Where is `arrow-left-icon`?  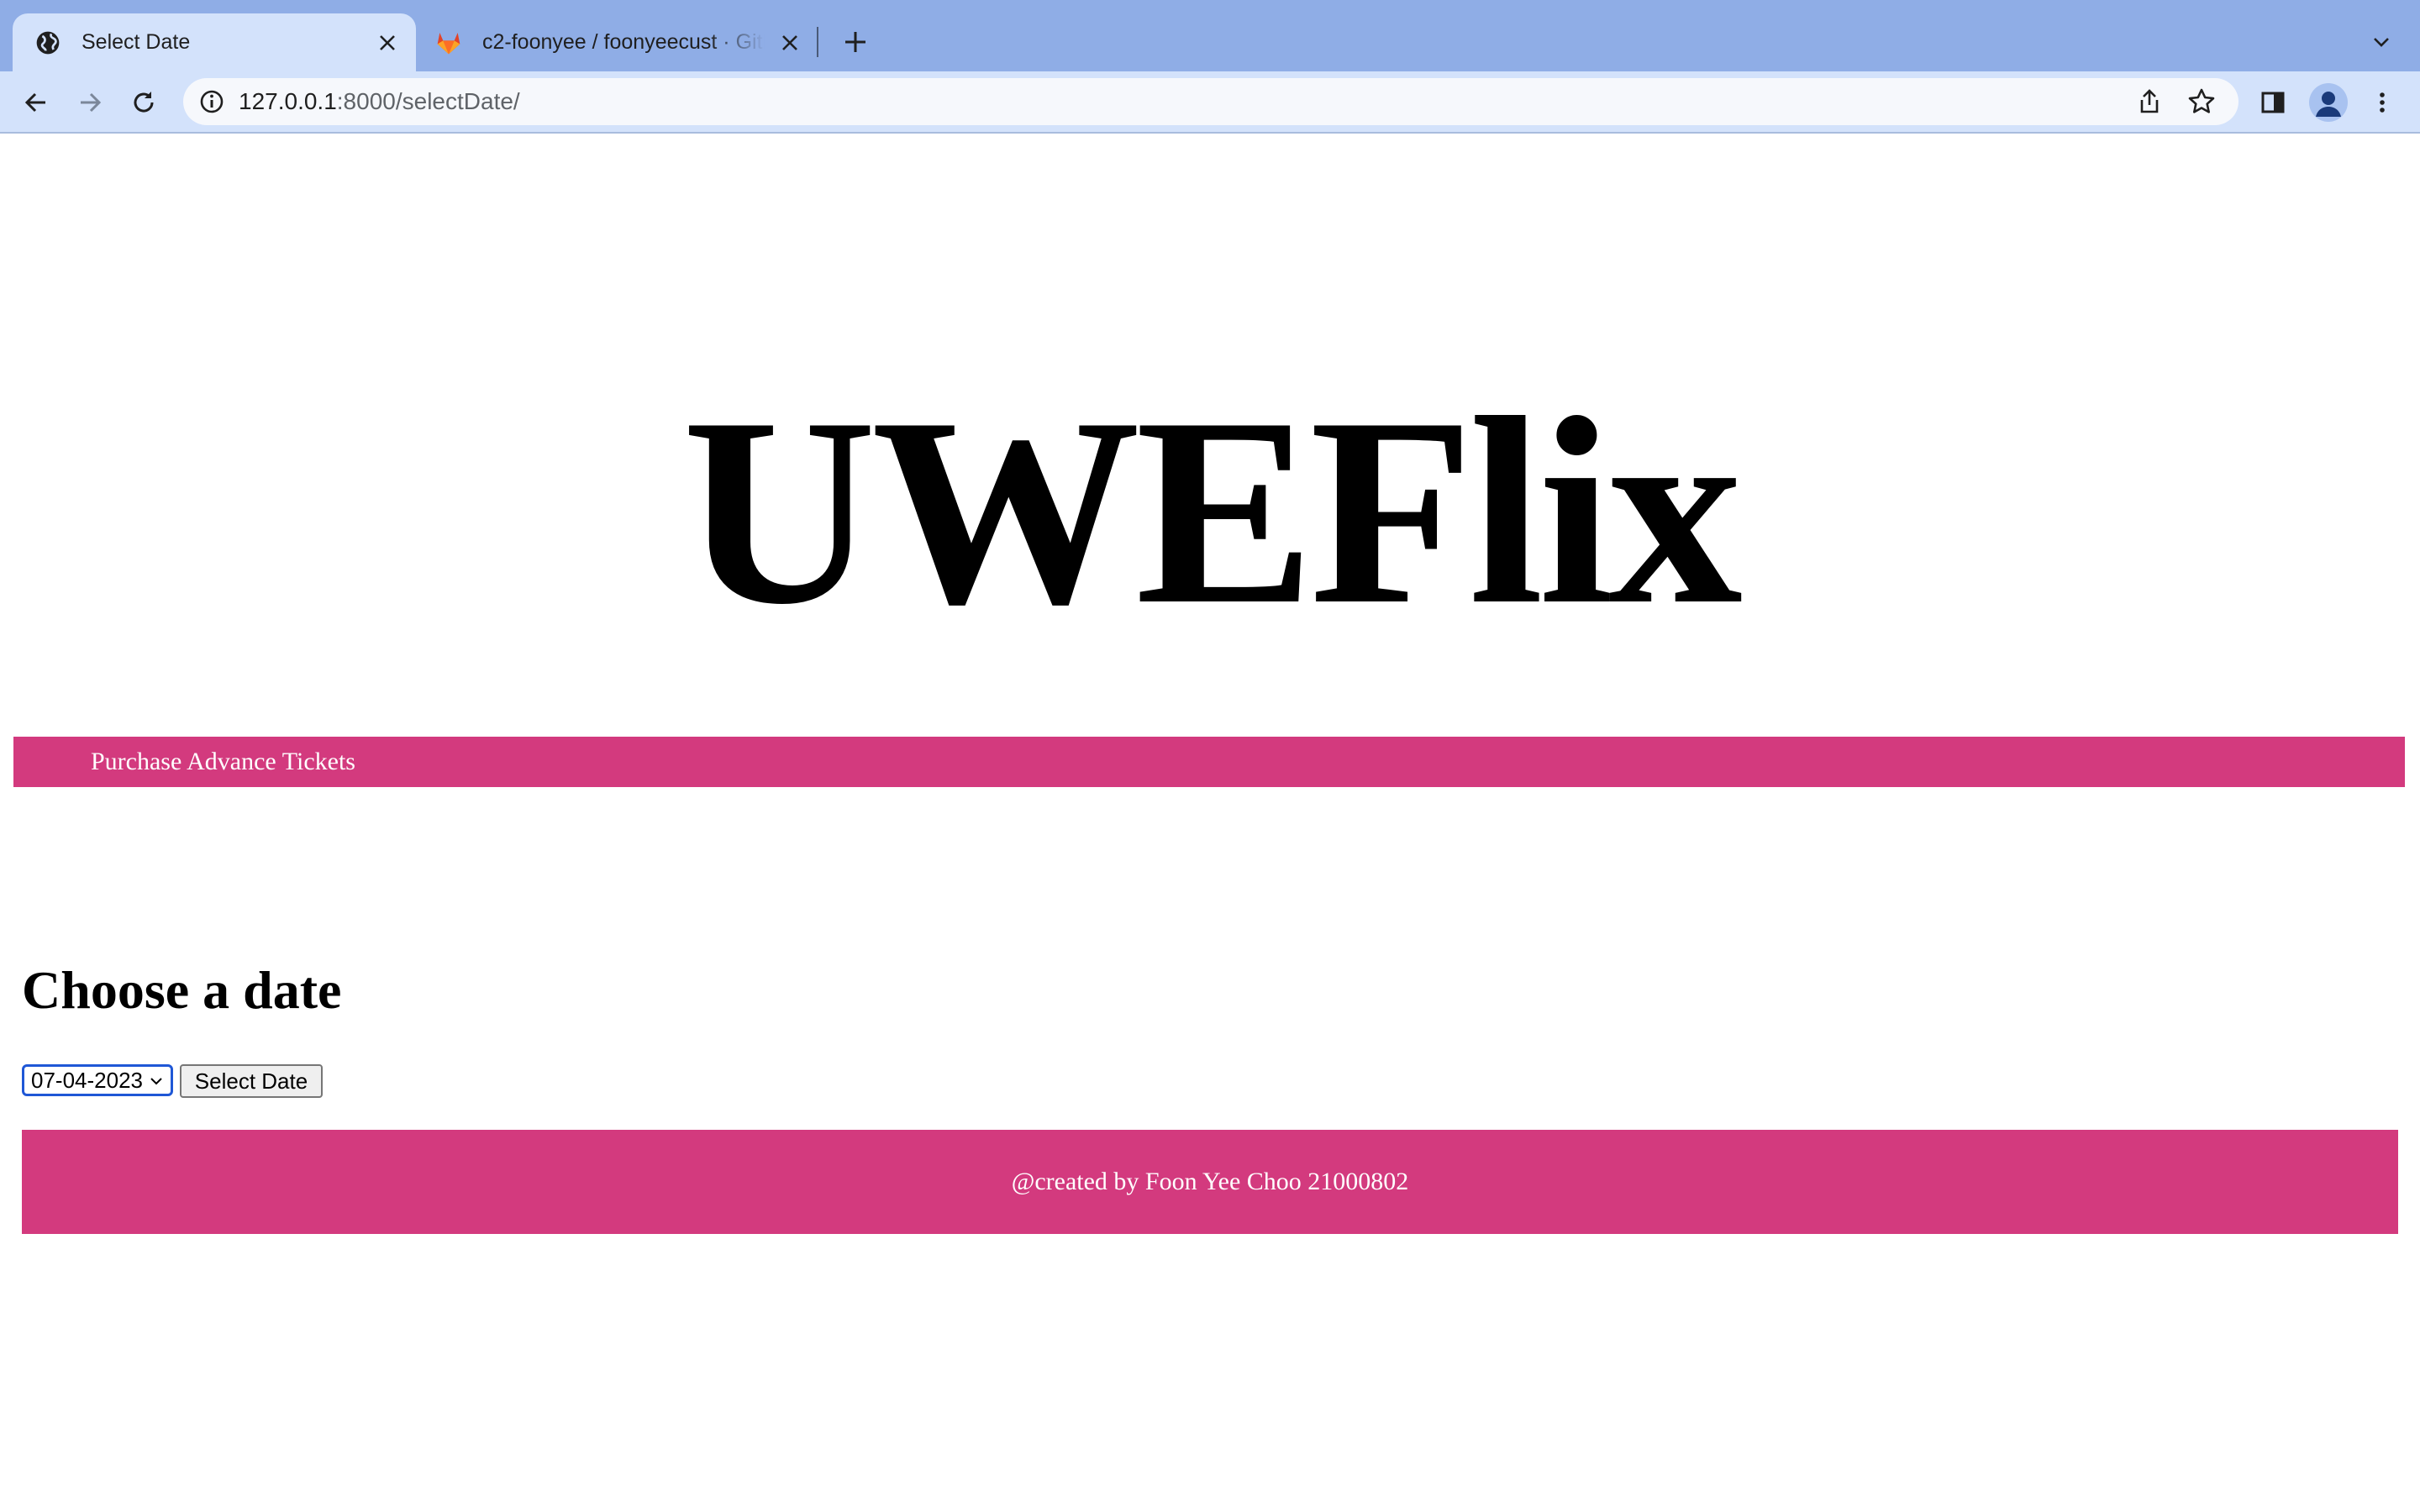
arrow-left-icon is located at coordinates (34, 102).